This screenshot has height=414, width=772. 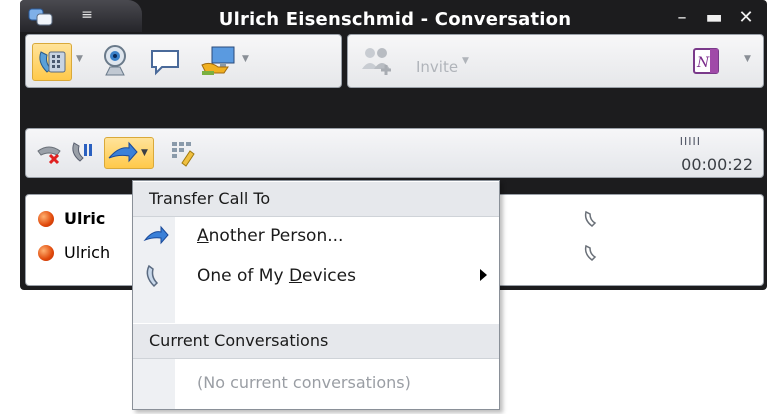 I want to click on transfer-icon, so click(x=123, y=152).